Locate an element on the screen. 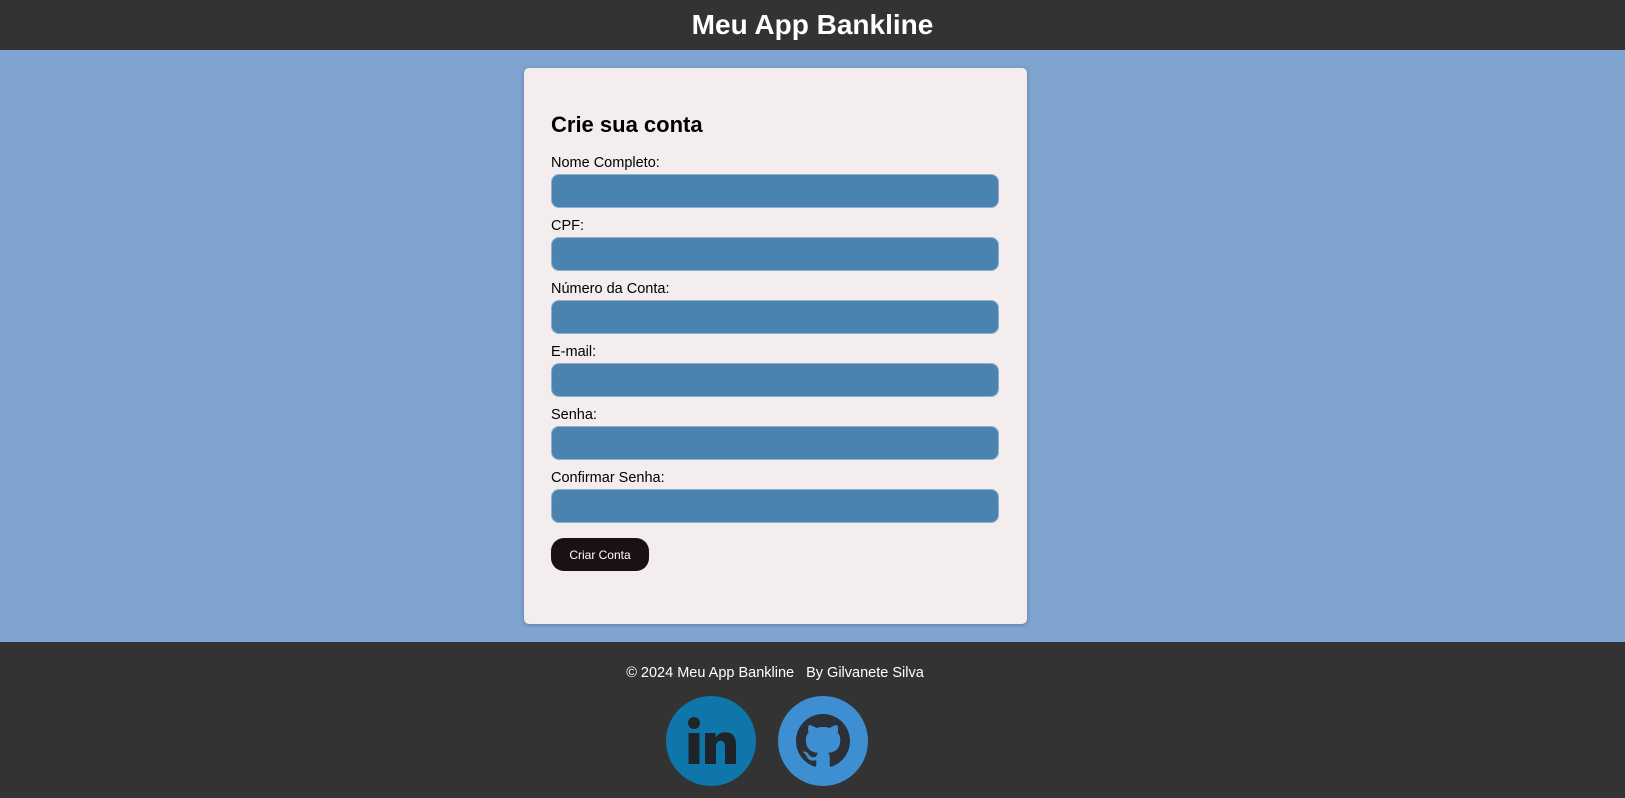 The width and height of the screenshot is (1625, 798). email-input is located at coordinates (775, 380).